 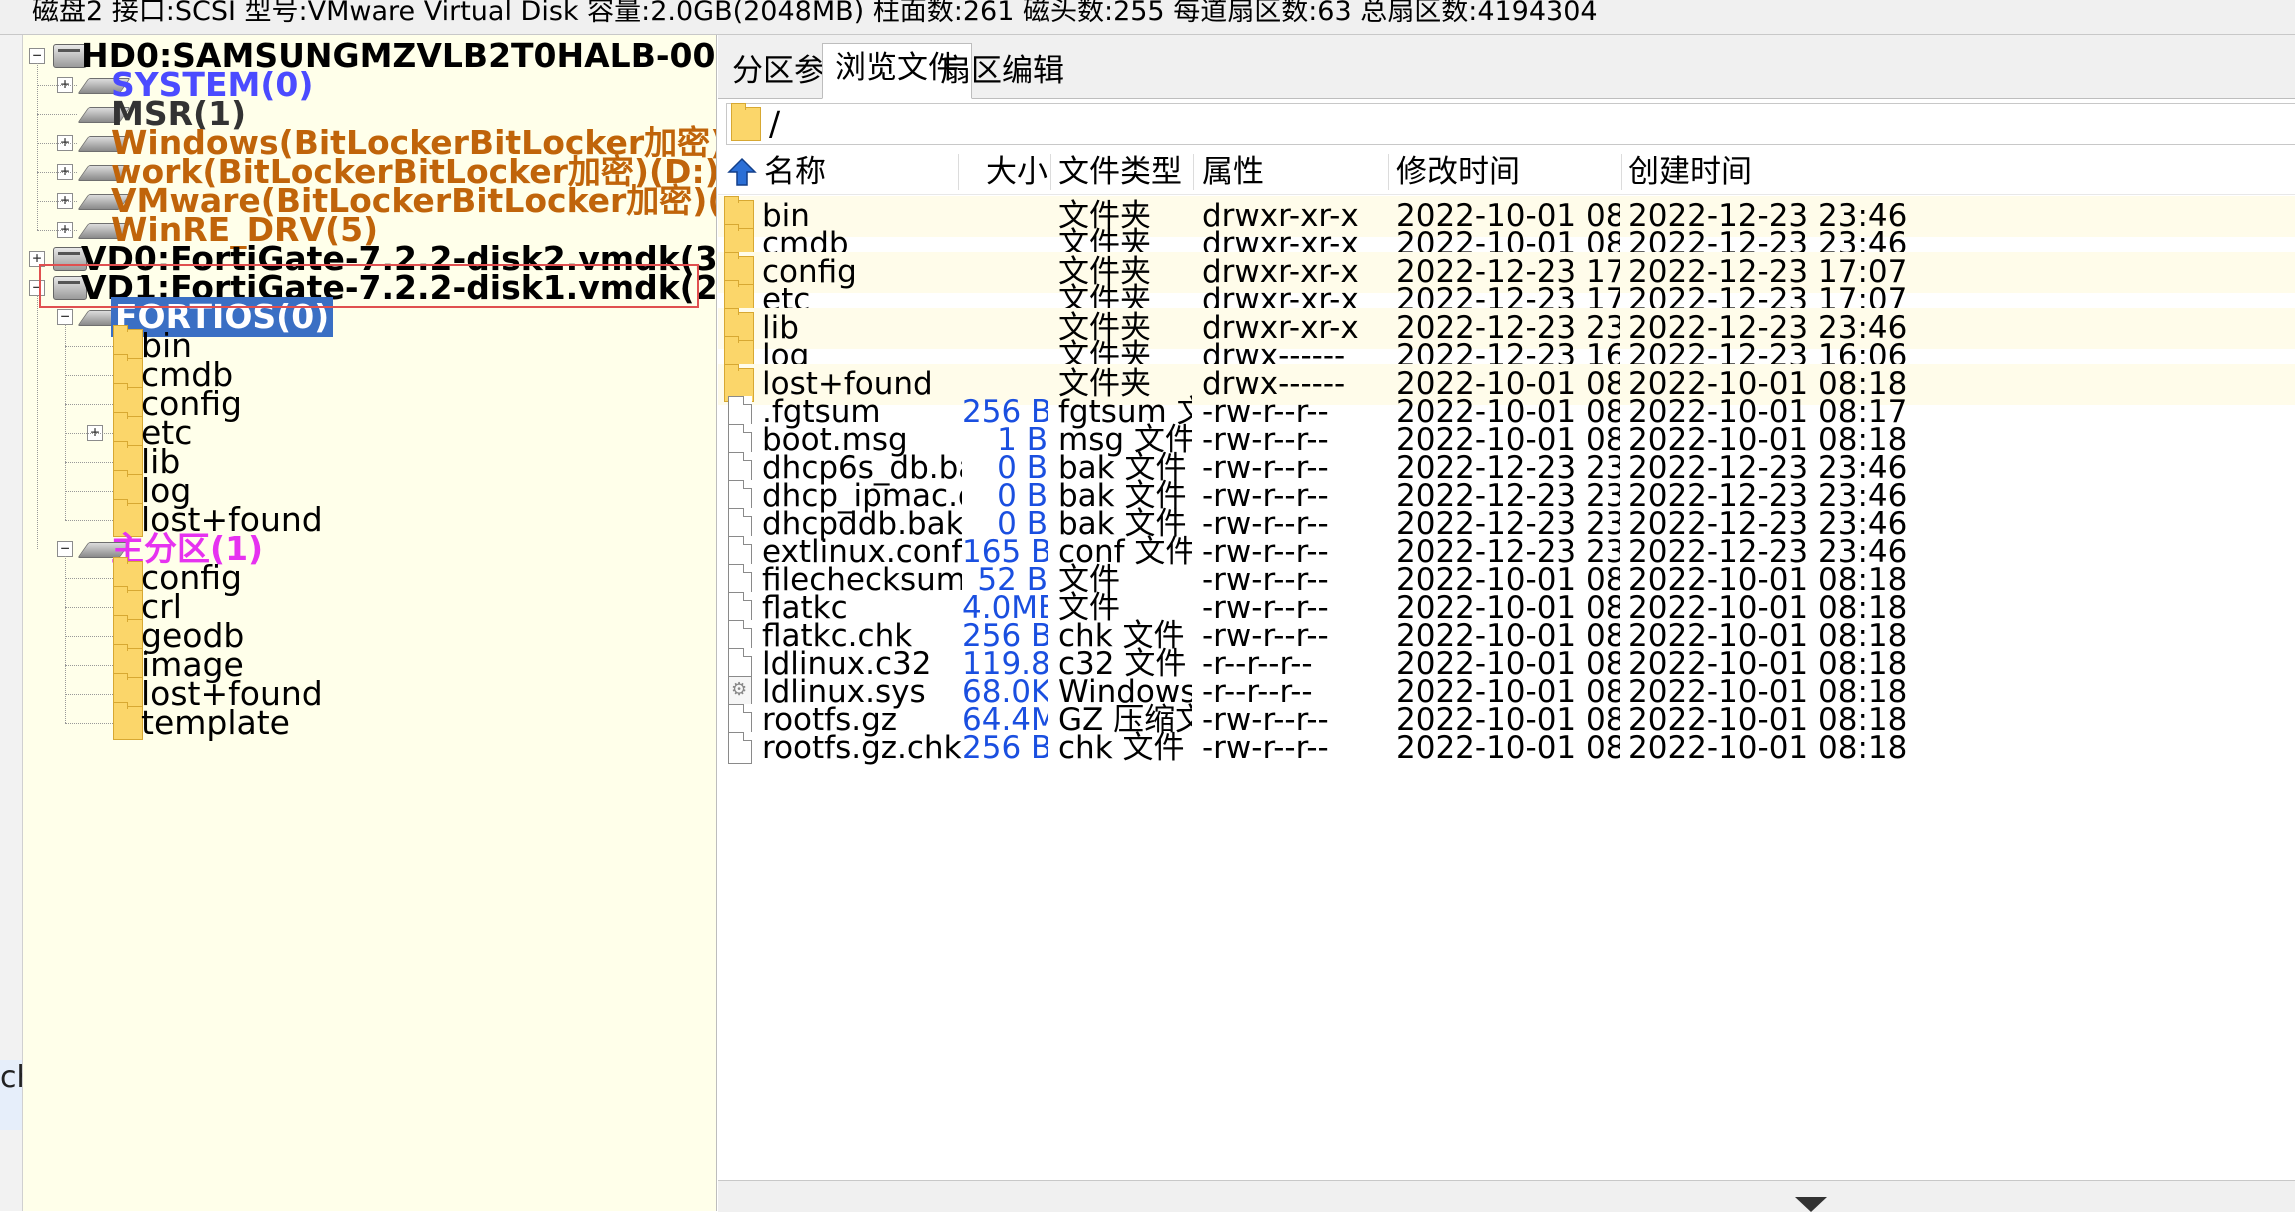 I want to click on file-created-time: 2022-10-01 08:18, so click(x=1768, y=748).